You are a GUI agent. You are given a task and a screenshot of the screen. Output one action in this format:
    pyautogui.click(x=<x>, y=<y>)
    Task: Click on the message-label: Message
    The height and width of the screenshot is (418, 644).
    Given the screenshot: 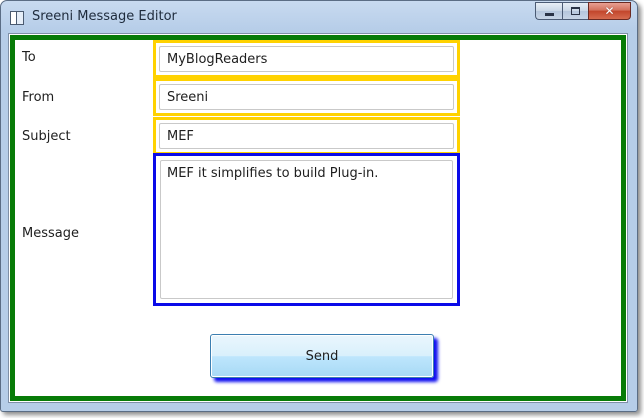 What is the action you would take?
    pyautogui.click(x=50, y=233)
    